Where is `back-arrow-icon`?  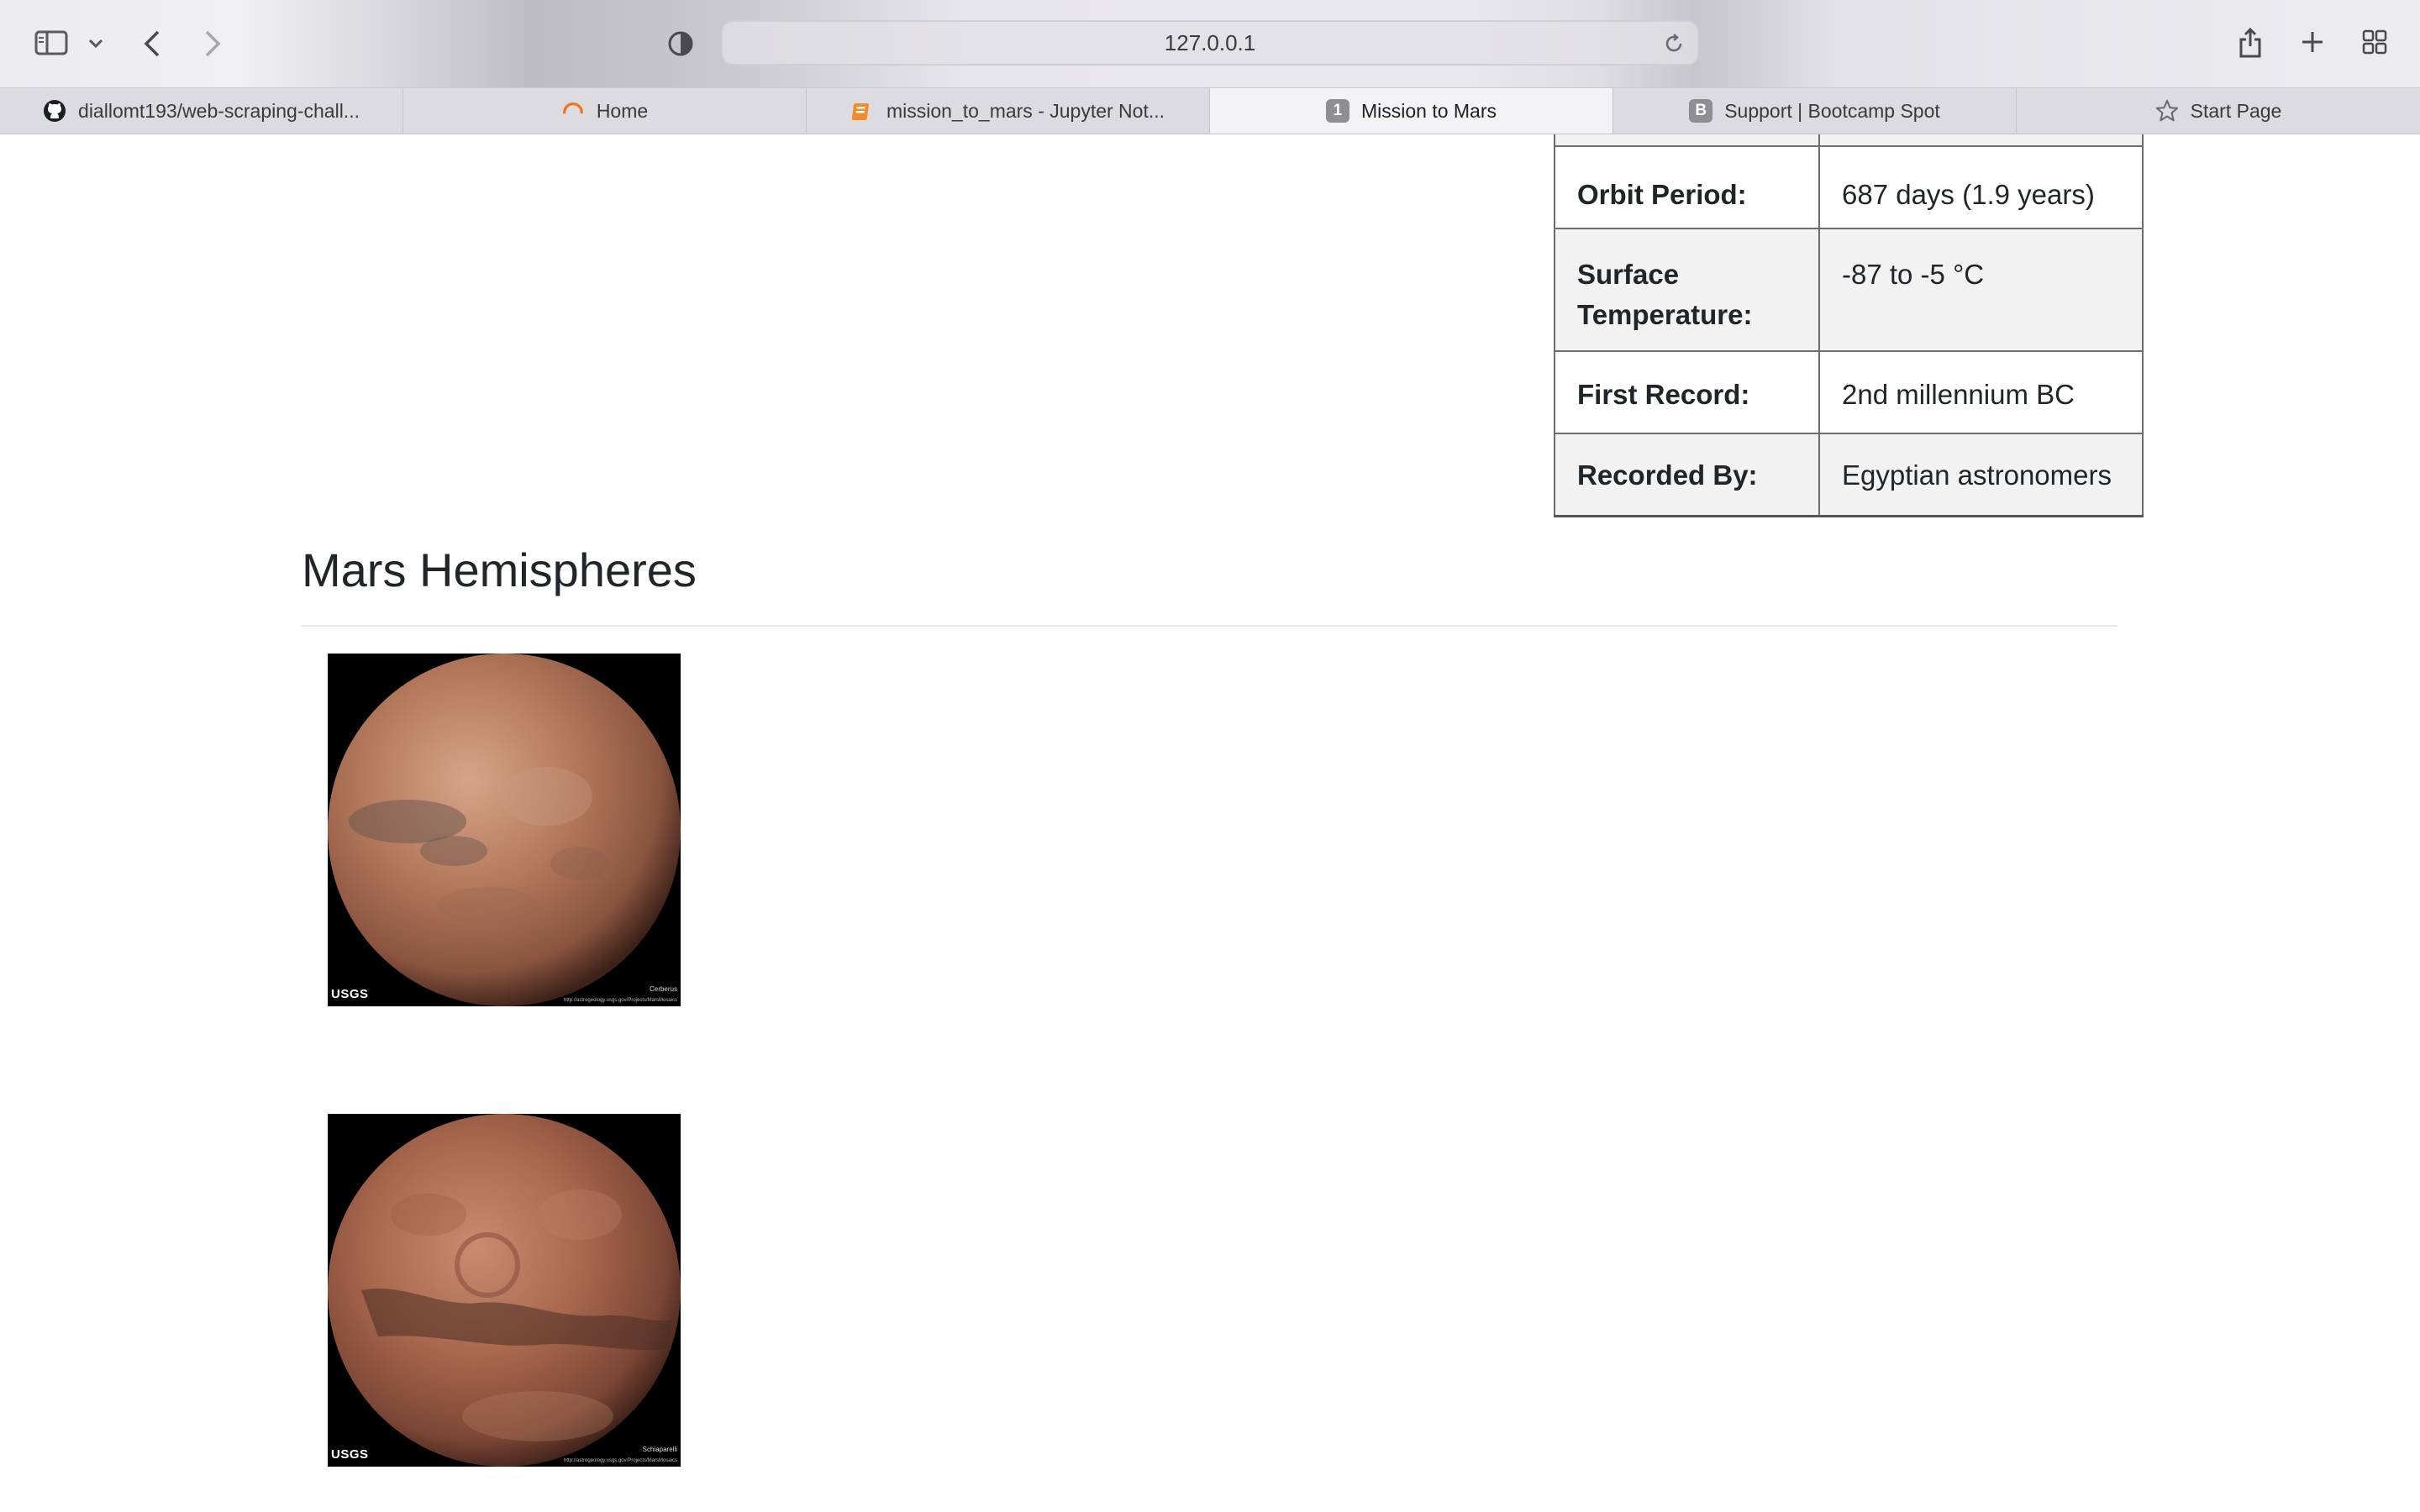 back-arrow-icon is located at coordinates (152, 43).